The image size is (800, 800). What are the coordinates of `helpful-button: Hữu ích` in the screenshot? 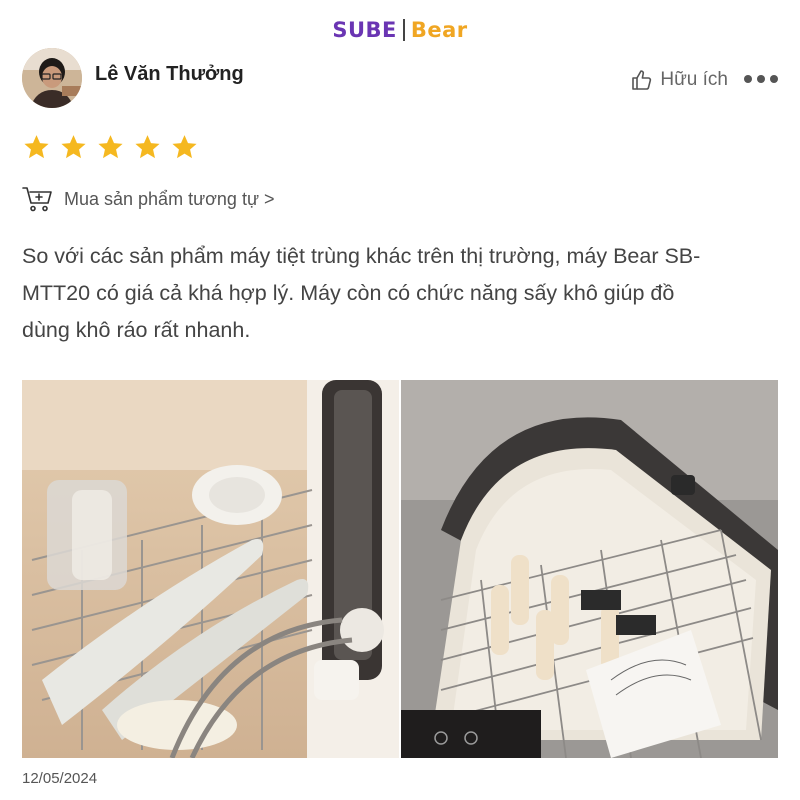 It's located at (679, 80).